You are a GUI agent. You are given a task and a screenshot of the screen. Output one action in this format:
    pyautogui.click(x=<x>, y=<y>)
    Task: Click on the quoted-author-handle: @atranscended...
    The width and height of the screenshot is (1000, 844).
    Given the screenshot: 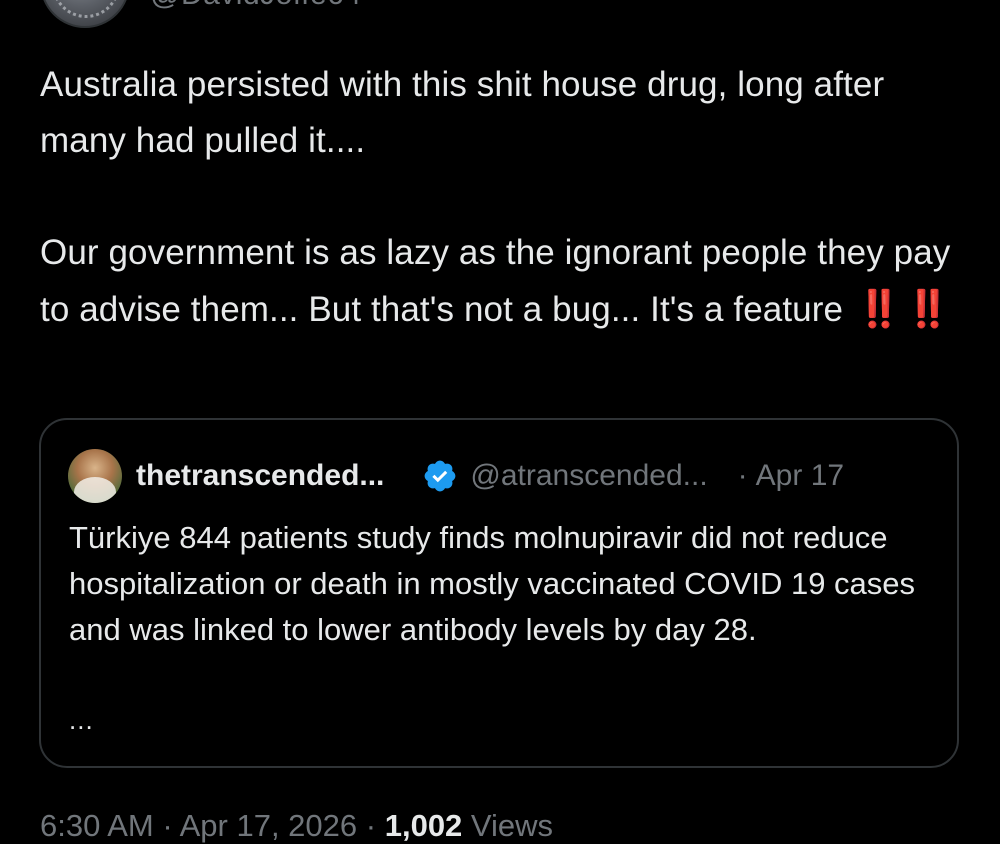 What is the action you would take?
    pyautogui.click(x=588, y=476)
    